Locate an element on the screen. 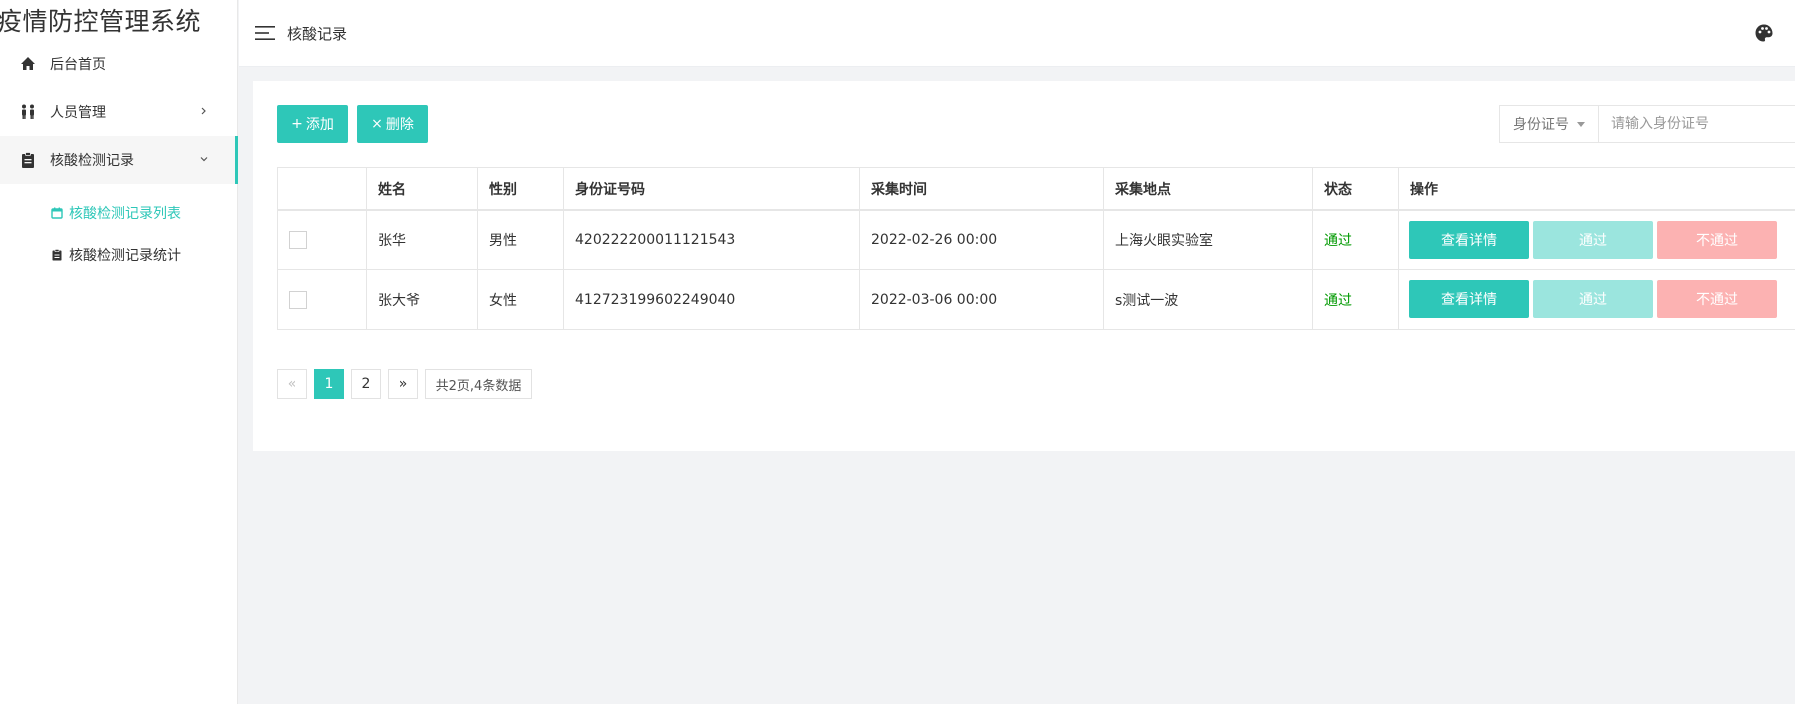 This screenshot has width=1795, height=704. cell-name: 张华 is located at coordinates (422, 240).